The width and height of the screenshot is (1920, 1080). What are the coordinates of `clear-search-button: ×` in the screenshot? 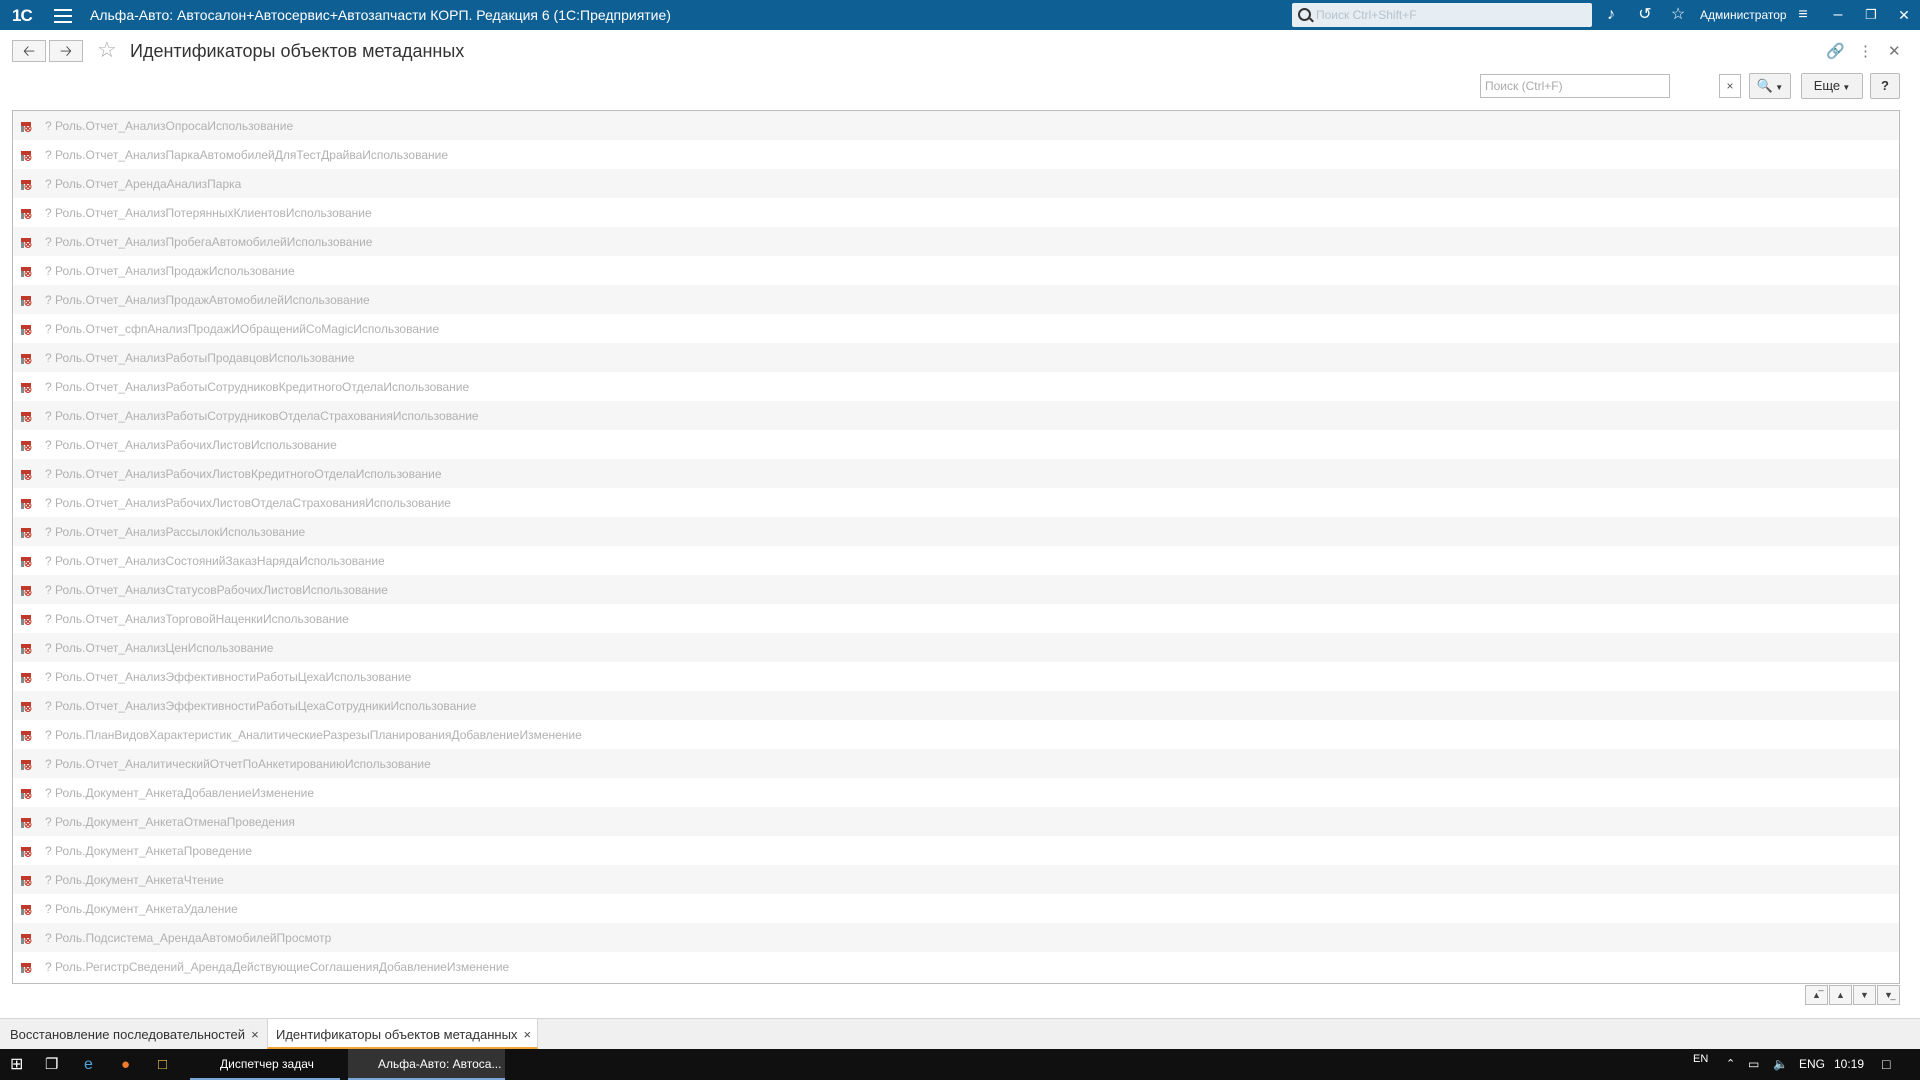 It's located at (1730, 86).